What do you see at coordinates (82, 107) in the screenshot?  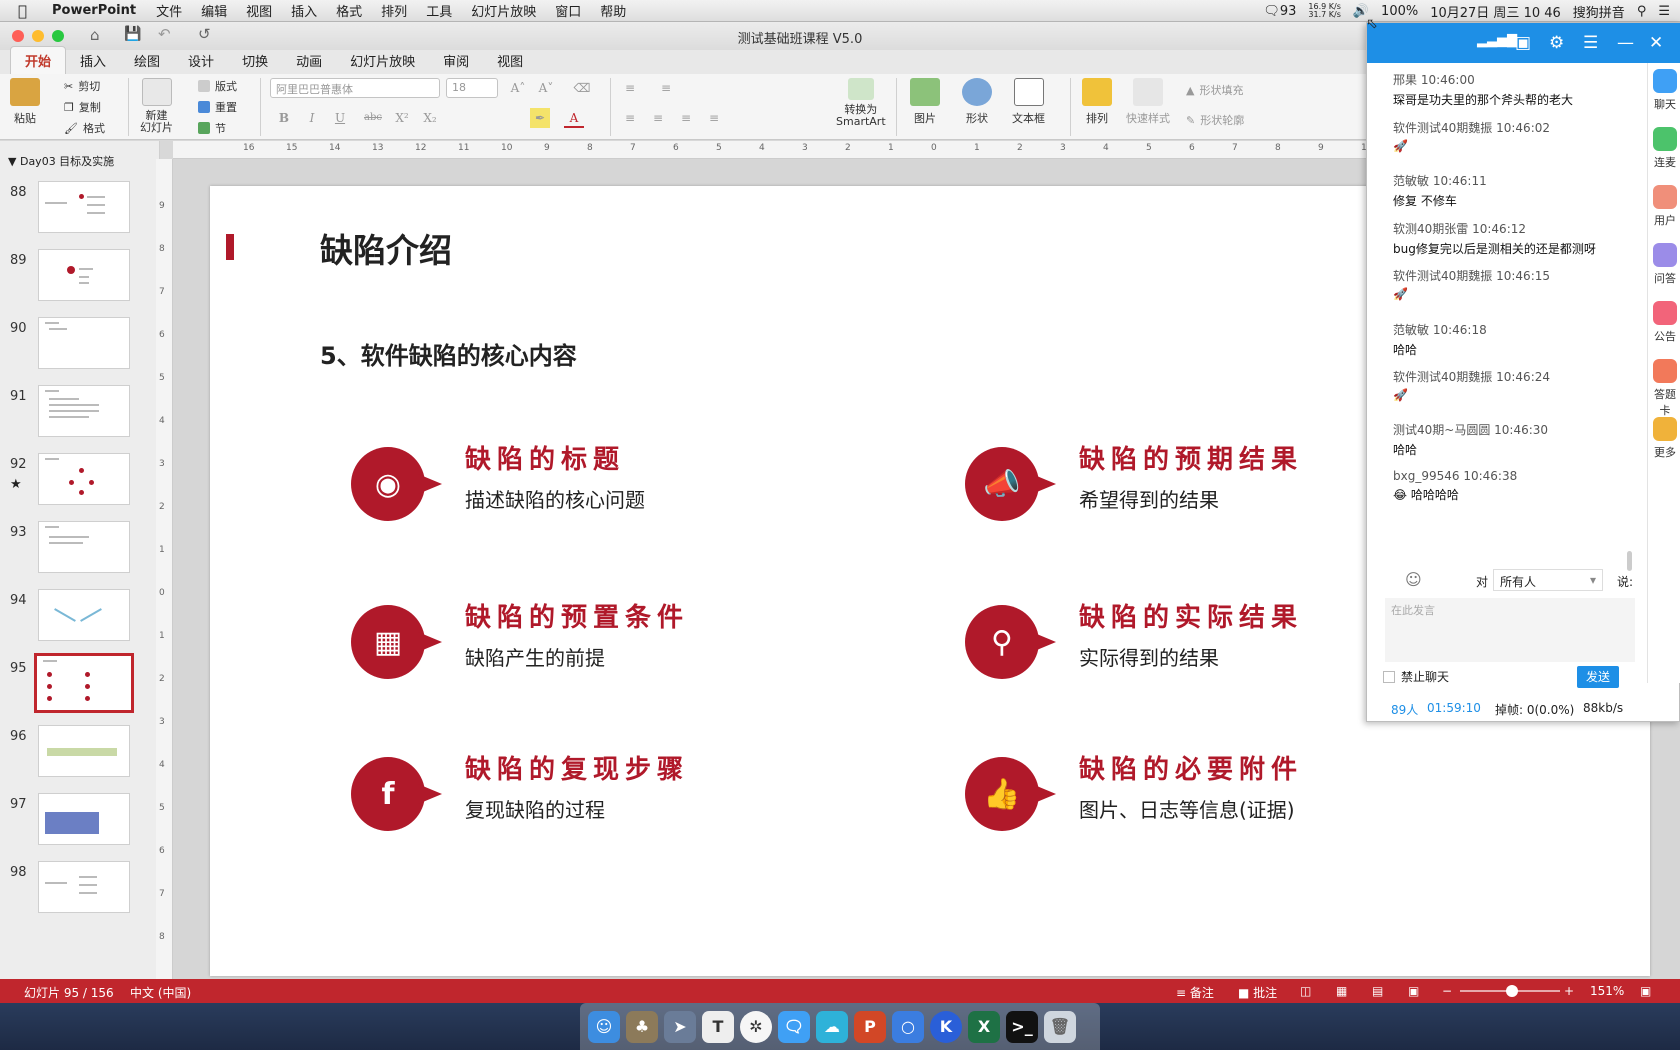 I see `copy-button: ❐ 复制` at bounding box center [82, 107].